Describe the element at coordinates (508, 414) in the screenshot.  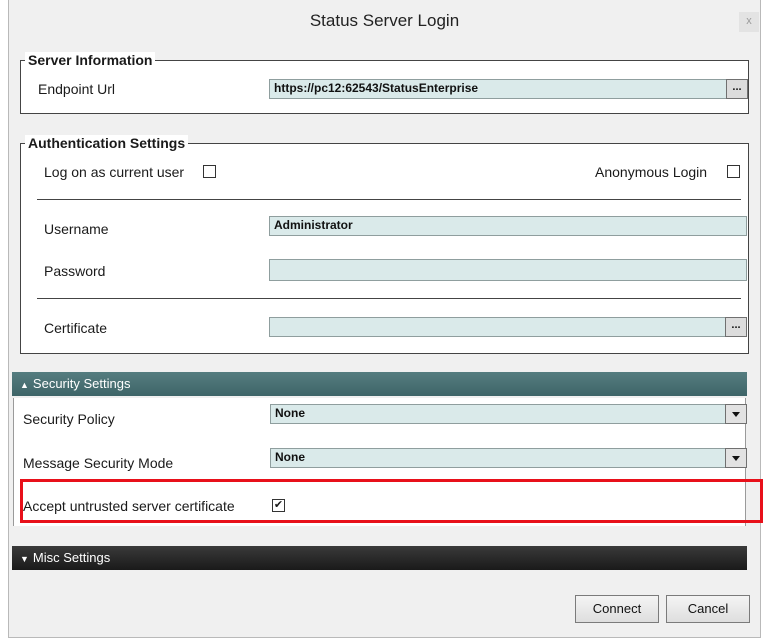
I see `security-policy-select: None` at that location.